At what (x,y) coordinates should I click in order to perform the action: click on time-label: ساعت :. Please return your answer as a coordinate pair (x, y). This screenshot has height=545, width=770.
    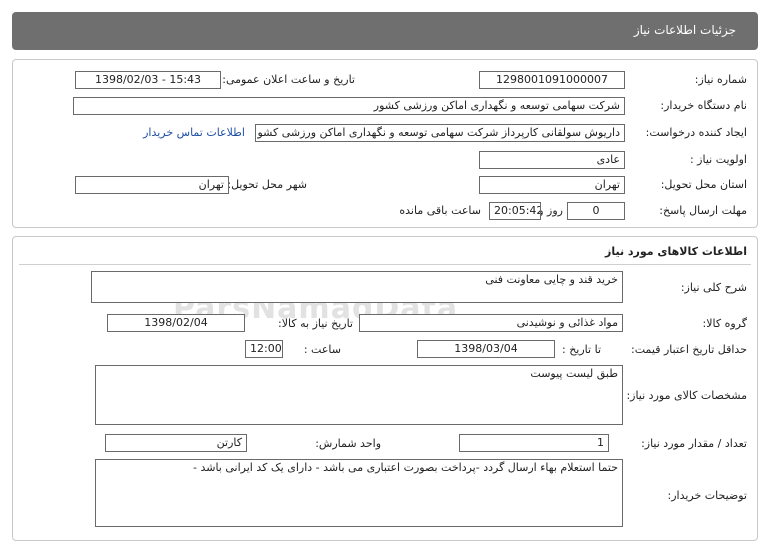
    Looking at the image, I should click on (322, 349).